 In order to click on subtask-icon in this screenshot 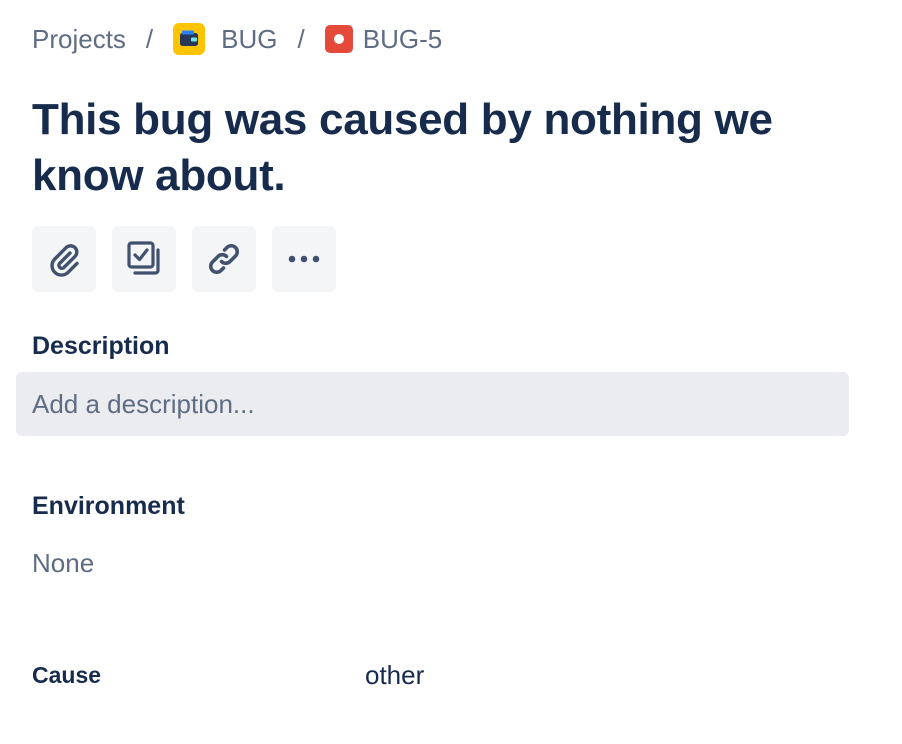, I will do `click(144, 259)`.